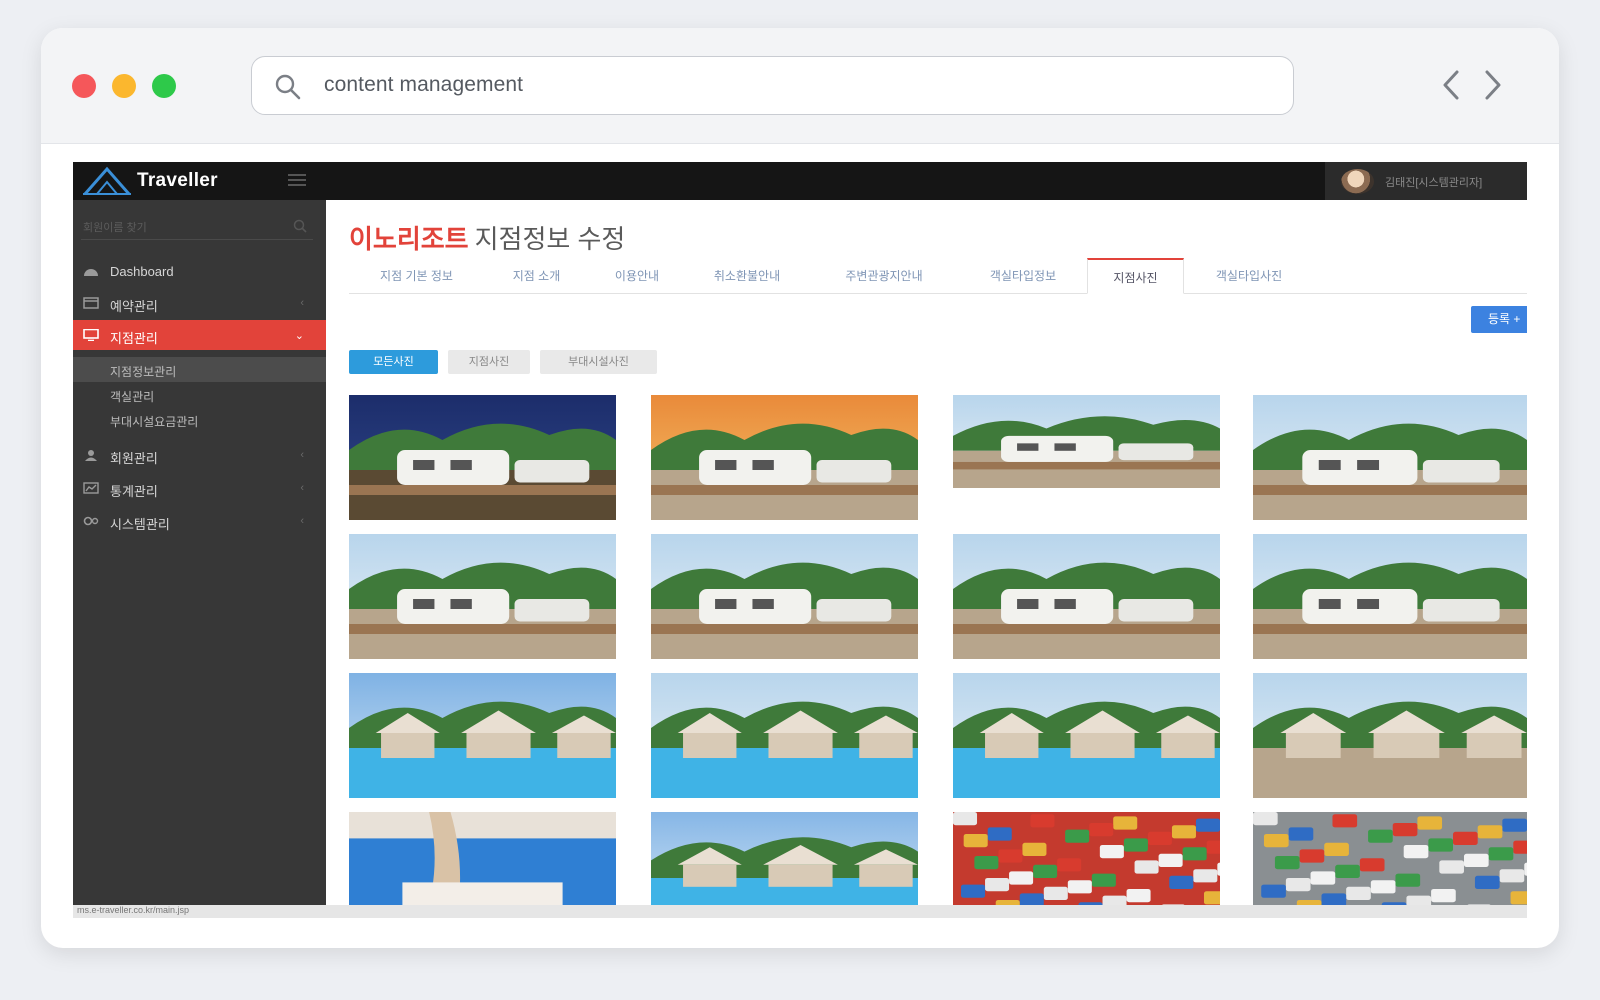 The width and height of the screenshot is (1600, 1000). I want to click on address-bar: content management, so click(772, 85).